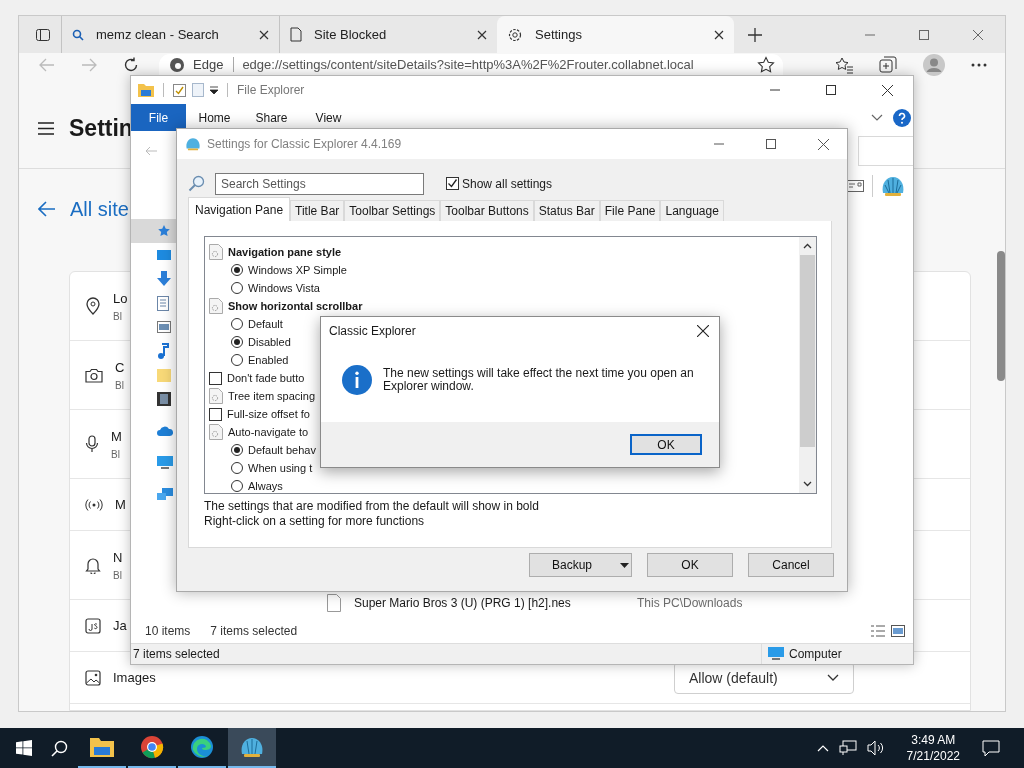 The height and width of the screenshot is (768, 1024). What do you see at coordinates (328, 117) in the screenshot?
I see `ribbon-tab: View` at bounding box center [328, 117].